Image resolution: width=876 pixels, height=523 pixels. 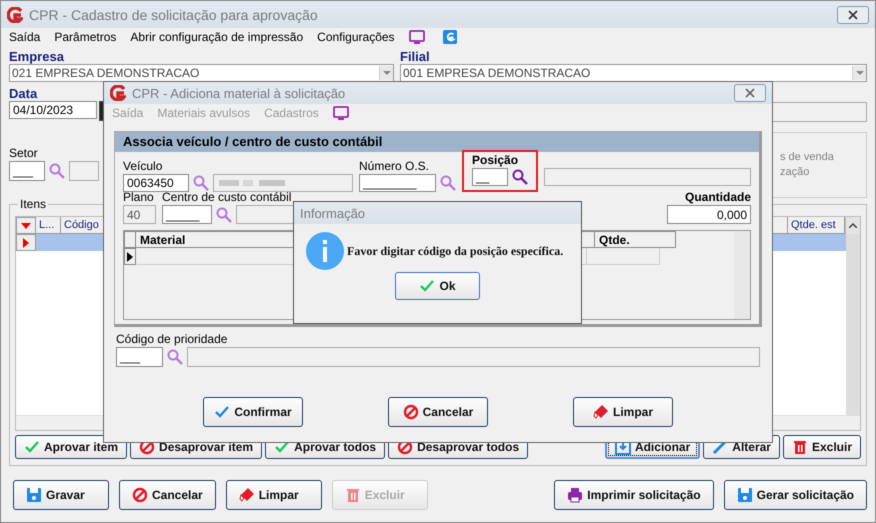 What do you see at coordinates (217, 37) in the screenshot?
I see `menu-item: Abrir configuração de impressão` at bounding box center [217, 37].